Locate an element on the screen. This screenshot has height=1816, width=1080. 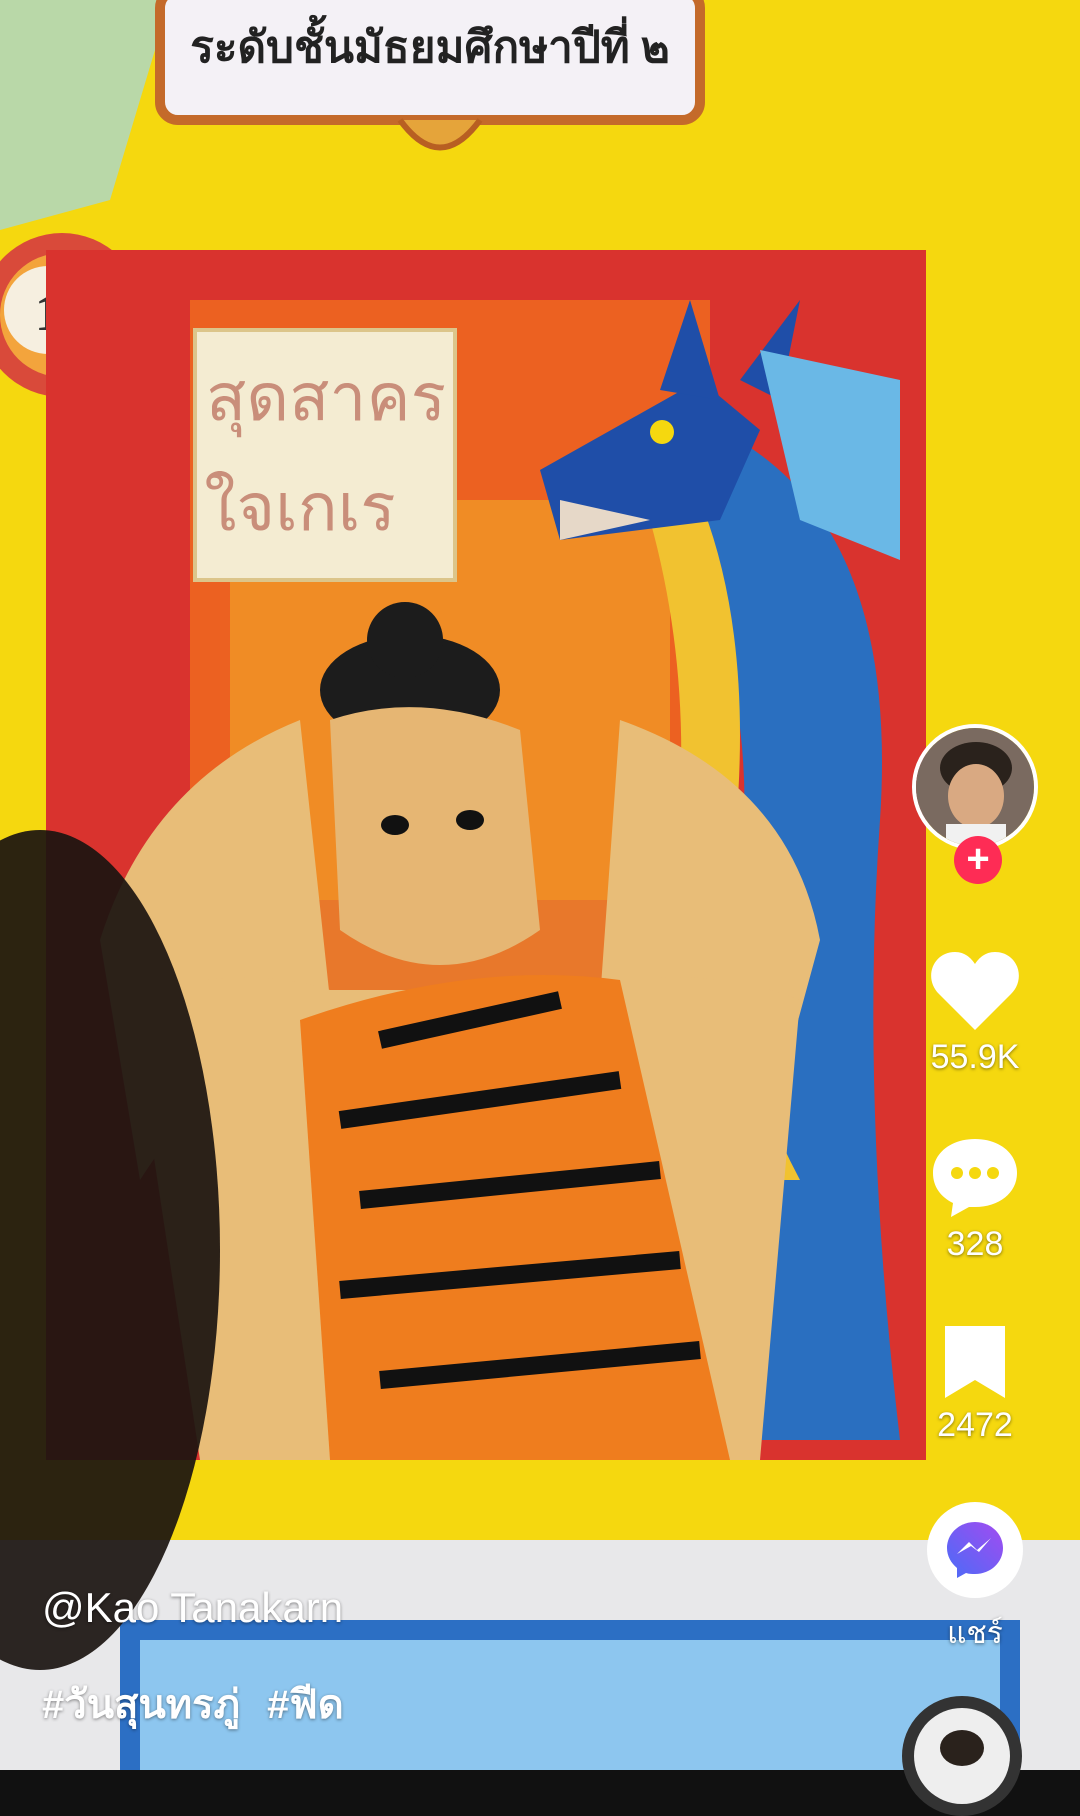
share-label: แชร์ is located at coordinates (975, 1633).